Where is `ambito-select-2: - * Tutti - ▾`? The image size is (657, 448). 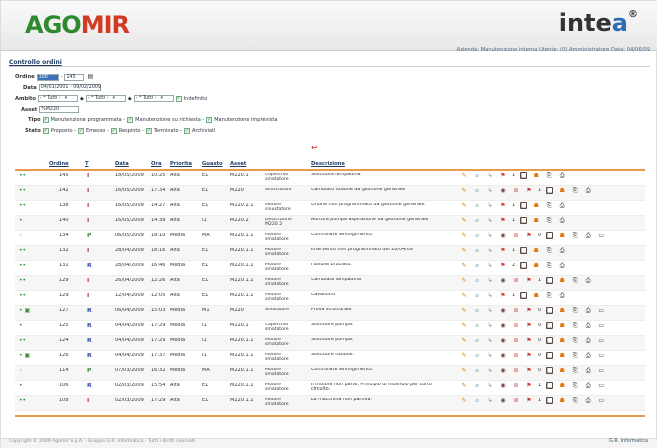
ambito-select-2: - * Tutti - ▾ is located at coordinates (105, 98).